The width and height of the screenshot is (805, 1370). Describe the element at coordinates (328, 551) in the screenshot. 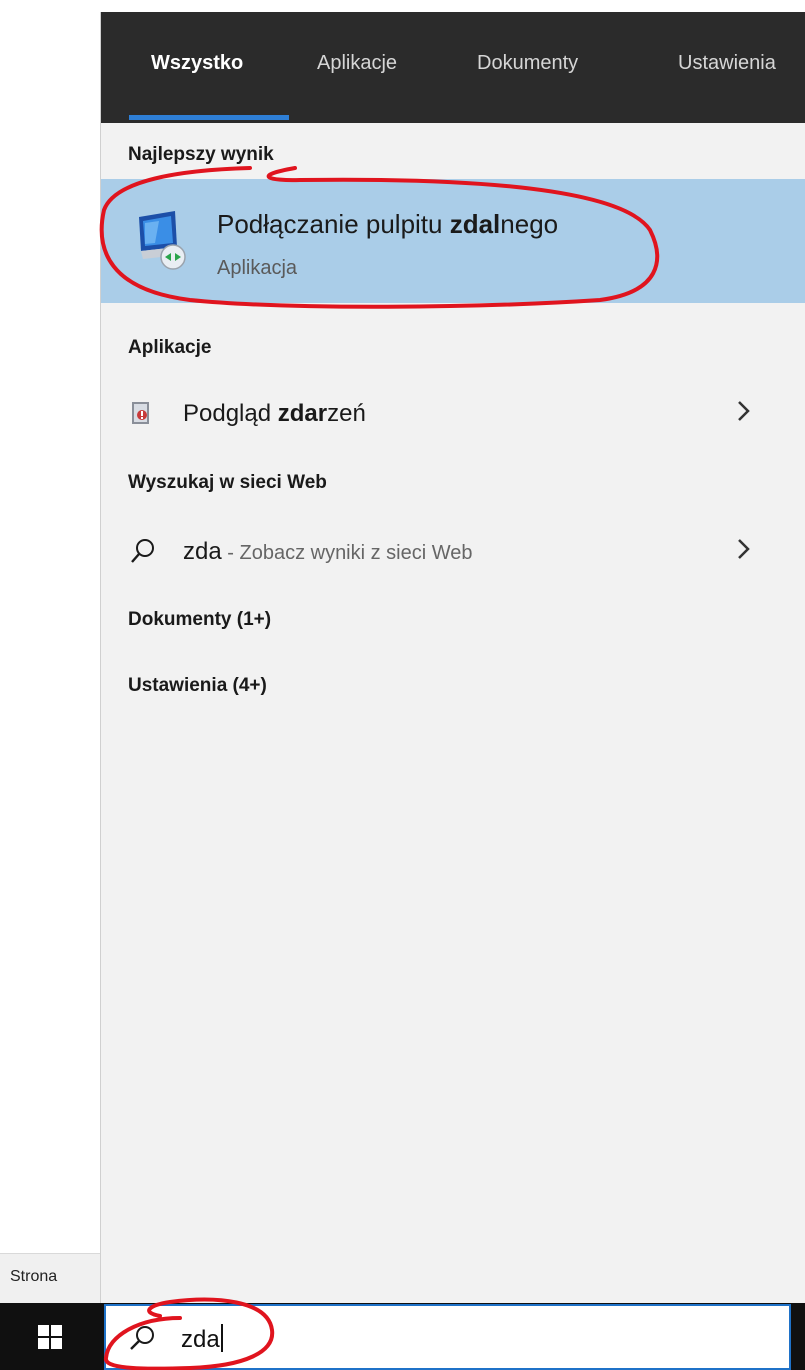

I see `web-search-label: zda - Zobacz wyniki z sieci Web` at that location.